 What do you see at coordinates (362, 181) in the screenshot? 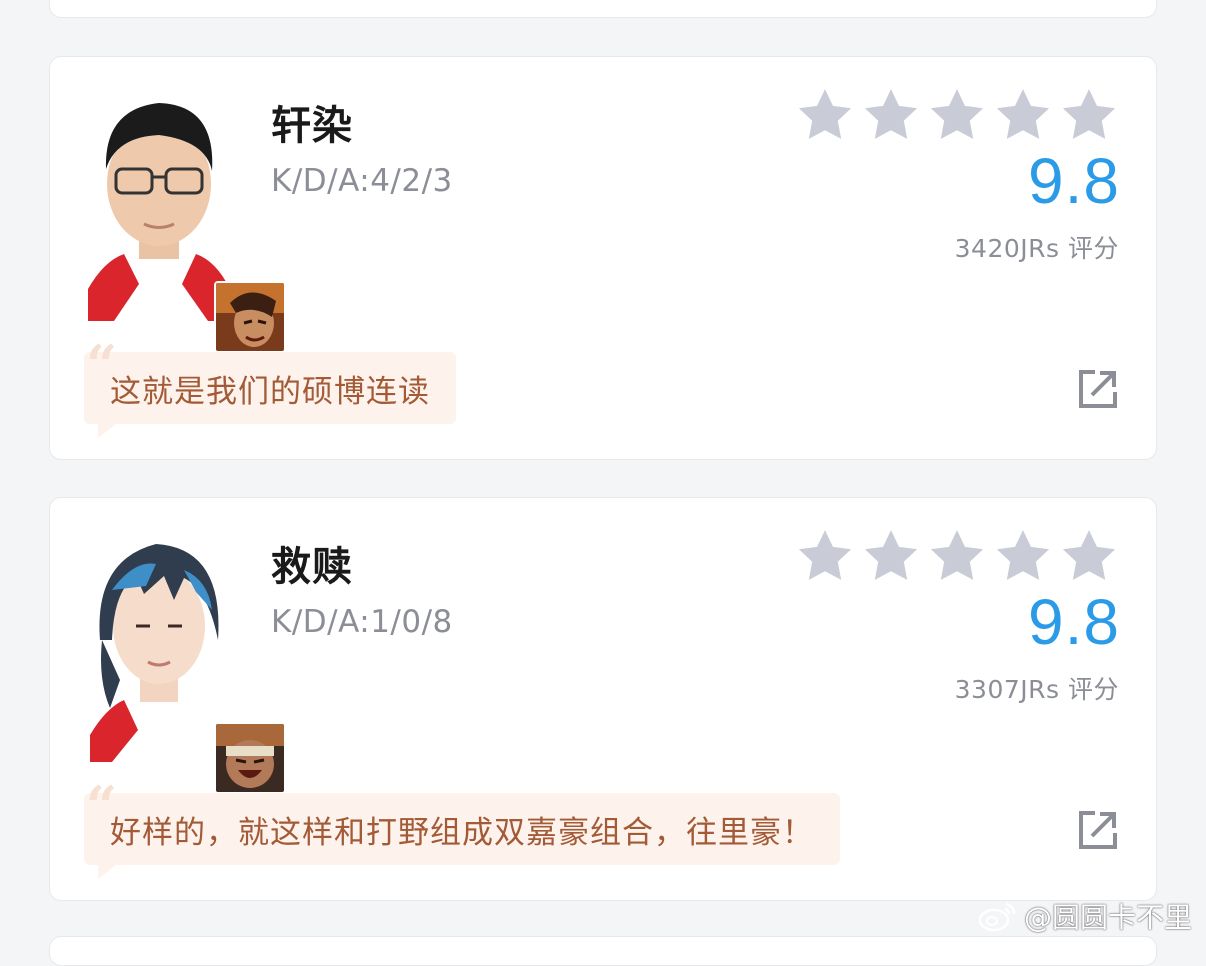
I see `kda-stat: K/D/A:4/2/3` at bounding box center [362, 181].